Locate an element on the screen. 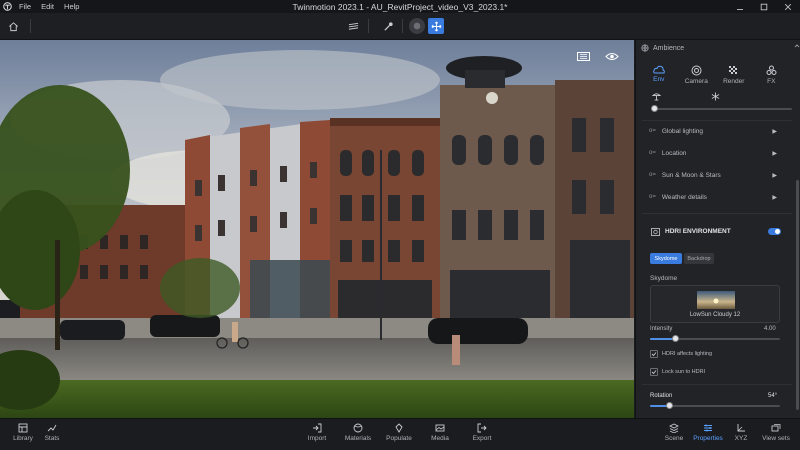 Image resolution: width=800 pixels, height=450 pixels. materials-button: Materials is located at coordinates (358, 432).